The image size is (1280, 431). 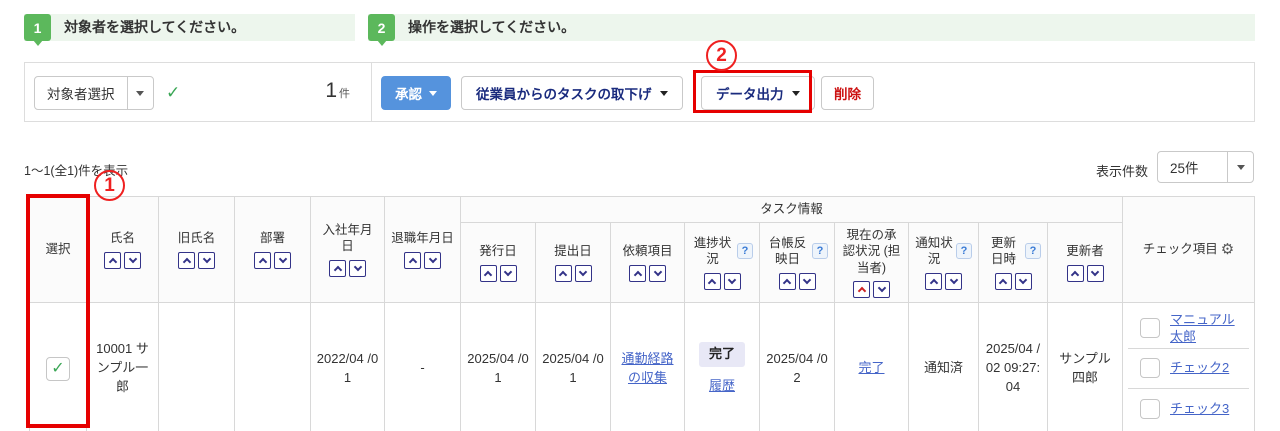 What do you see at coordinates (347, 366) in the screenshot?
I see `cell-hire-date: 2022/04 /01` at bounding box center [347, 366].